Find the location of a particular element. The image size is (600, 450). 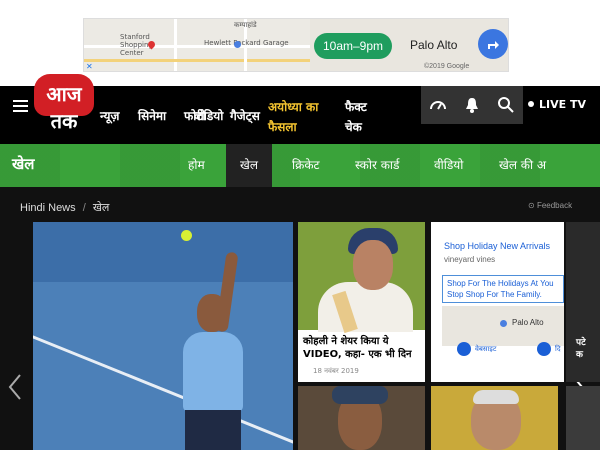

carousel-prev-icon is located at coordinates (16, 387).